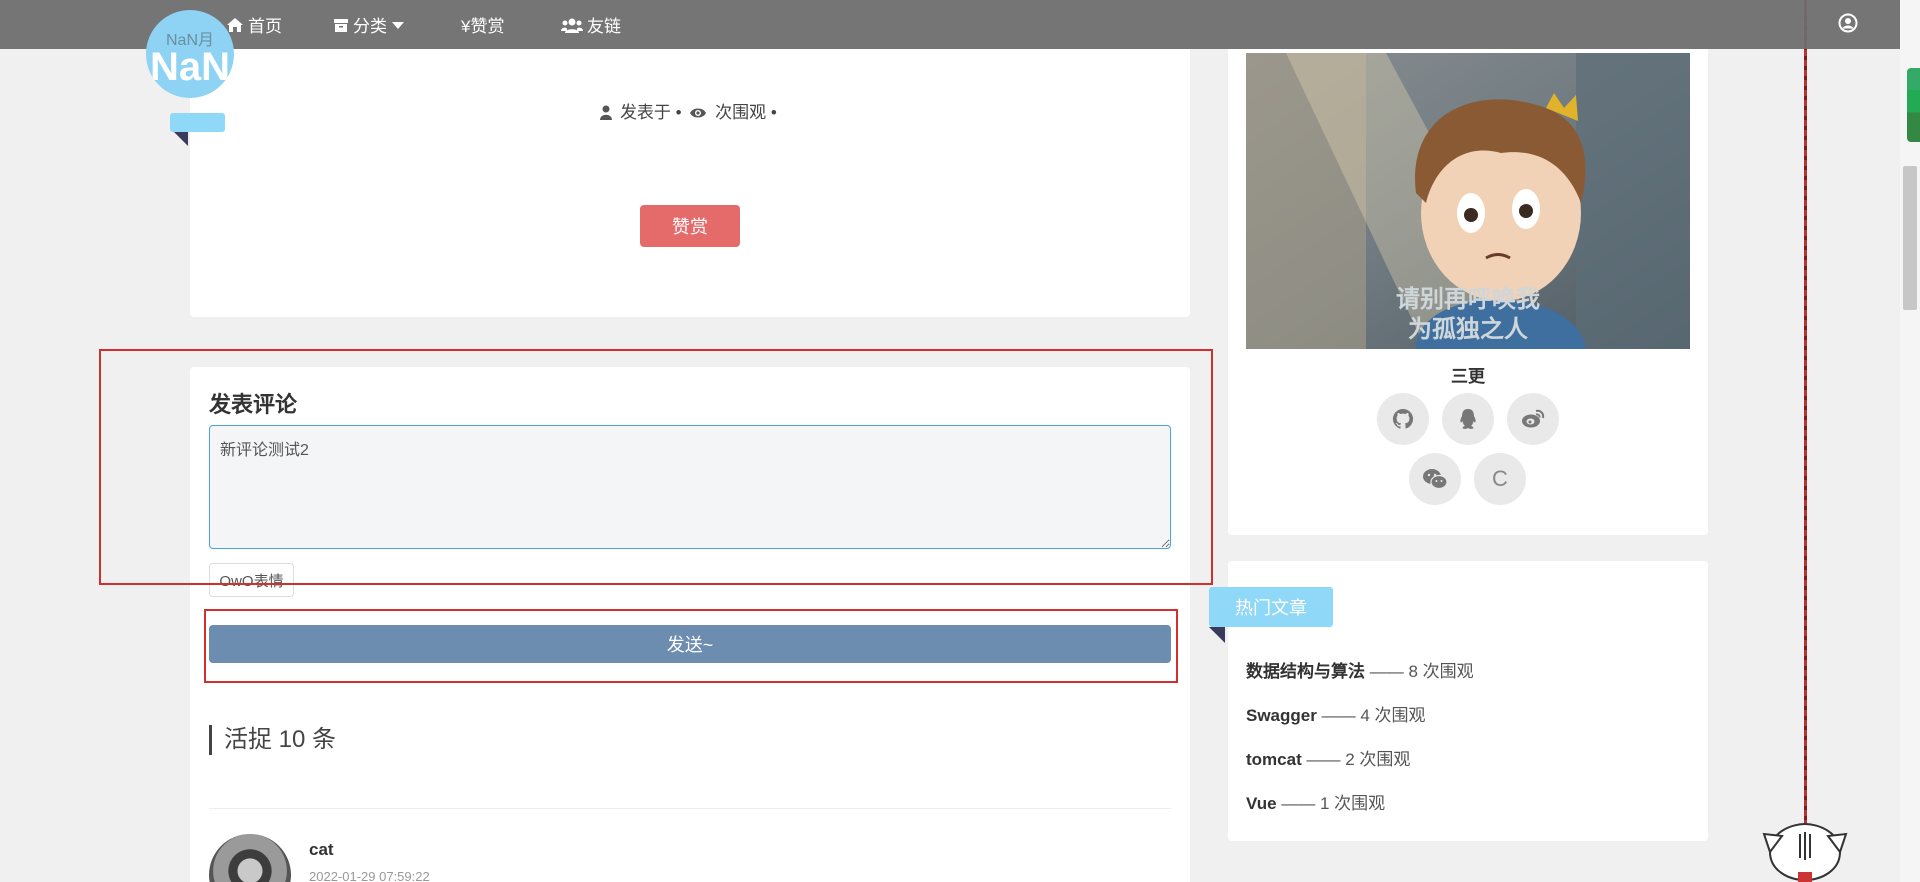 The image size is (1920, 882). I want to click on nav-home: 首页, so click(254, 24).